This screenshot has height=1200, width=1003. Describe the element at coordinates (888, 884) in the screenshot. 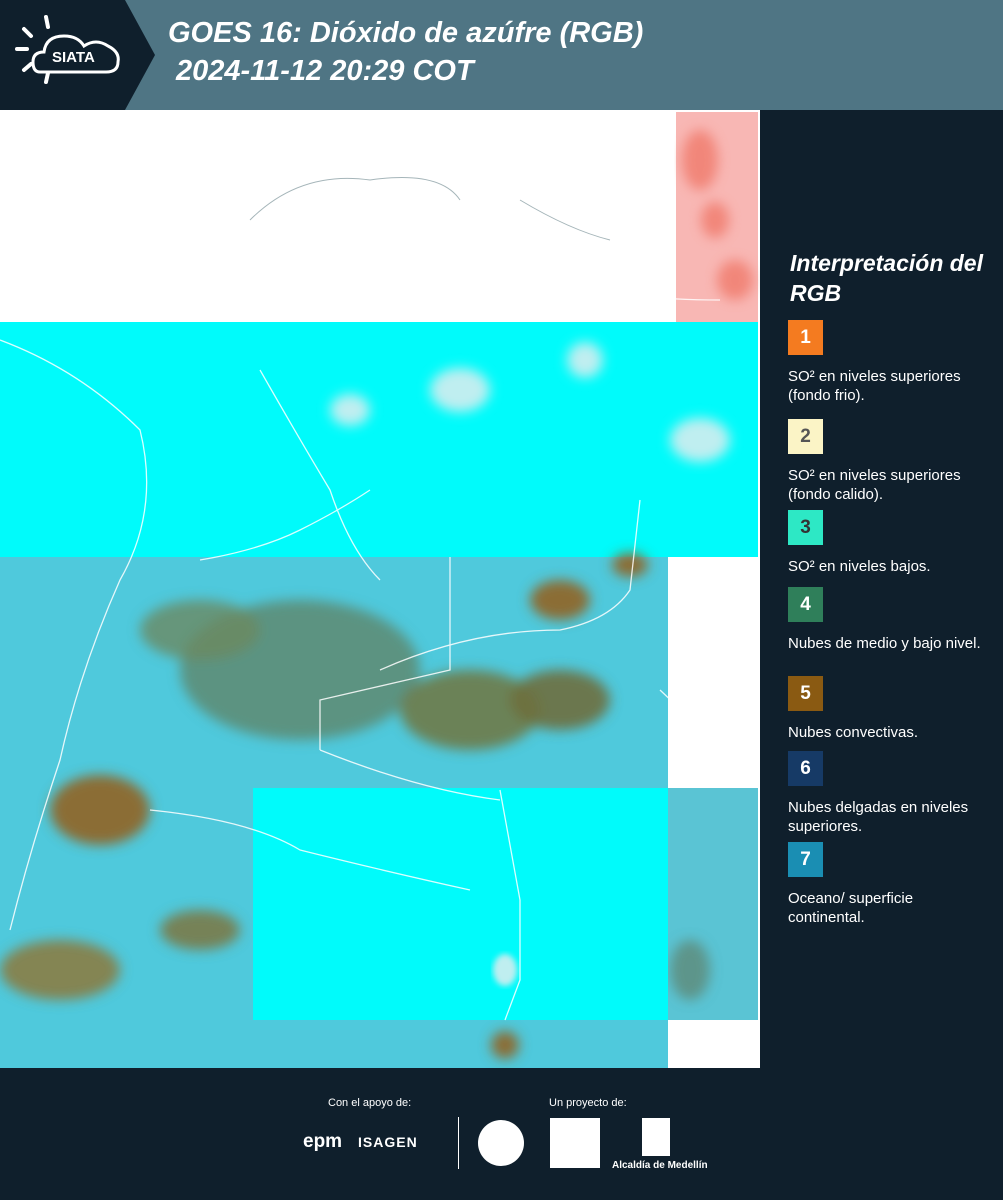

I see `legend-item-7: 7 Oceano/ superficie continental.` at that location.